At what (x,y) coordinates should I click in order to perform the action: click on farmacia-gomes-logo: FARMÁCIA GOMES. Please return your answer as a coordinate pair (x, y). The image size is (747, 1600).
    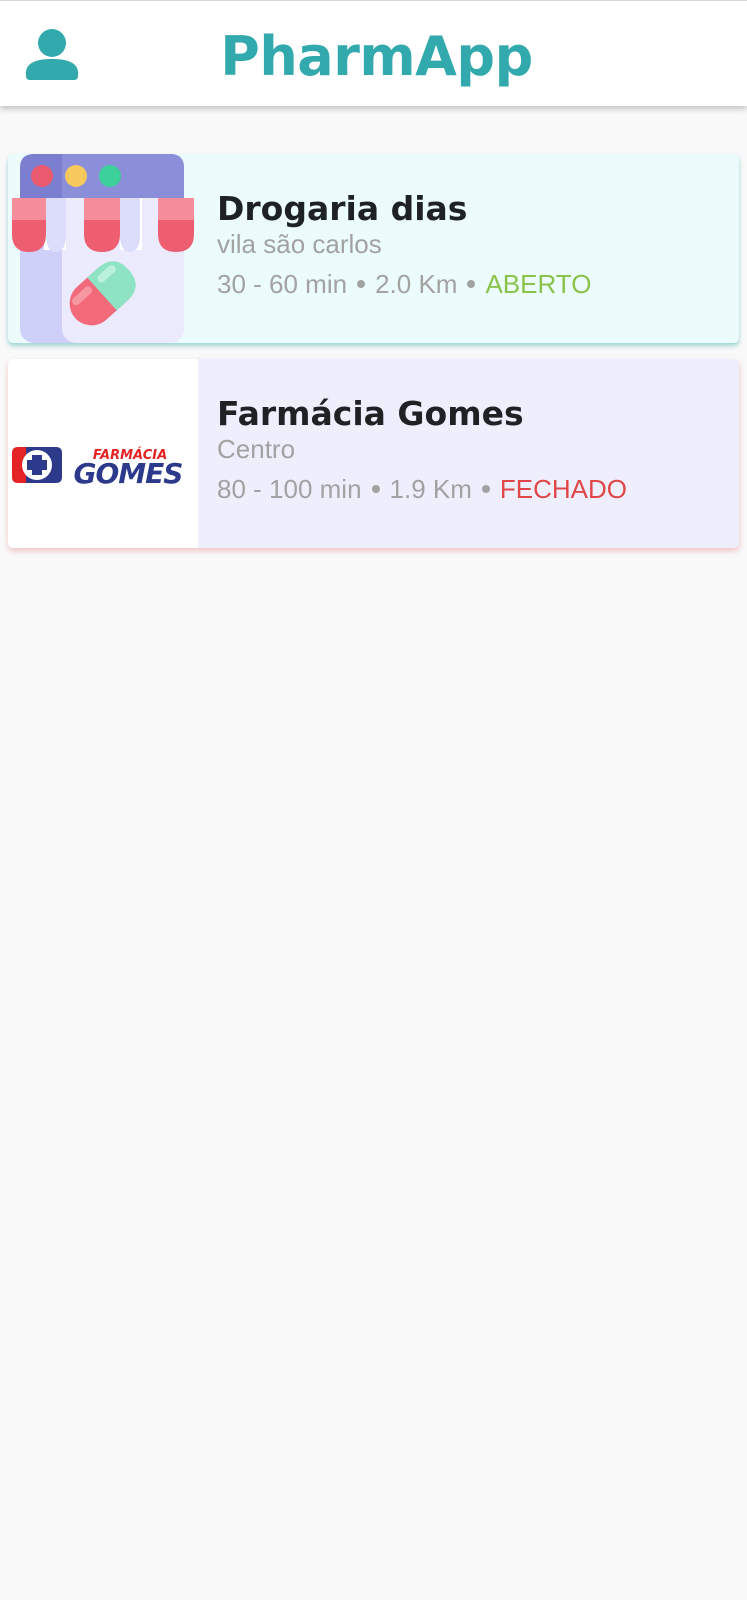
    Looking at the image, I should click on (103, 453).